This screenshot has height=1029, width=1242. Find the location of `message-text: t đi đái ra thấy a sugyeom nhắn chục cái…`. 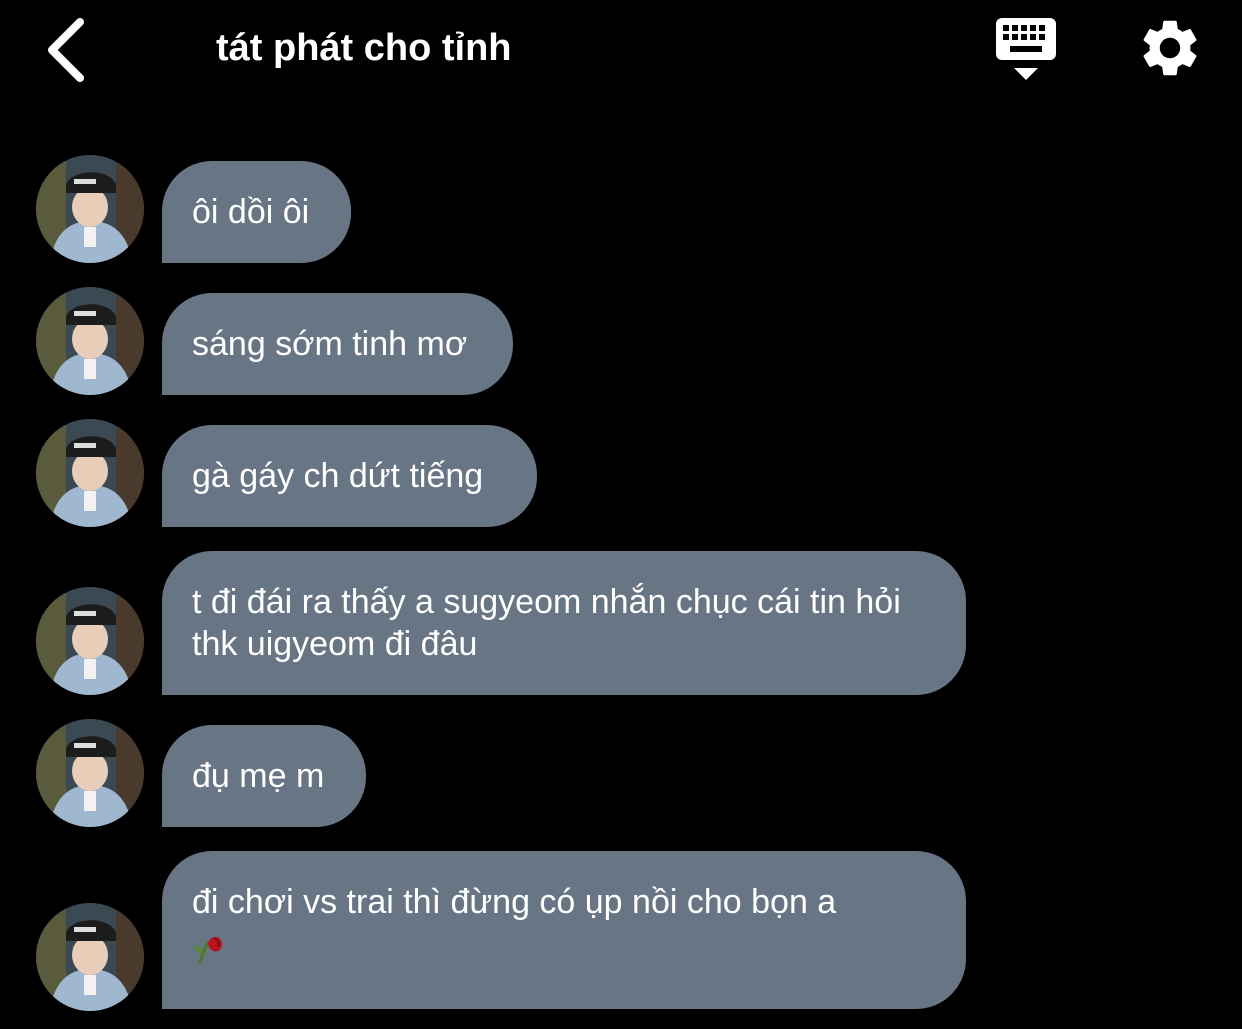

message-text: t đi đái ra thấy a sugyeom nhắn chục cái… is located at coordinates (546, 623).